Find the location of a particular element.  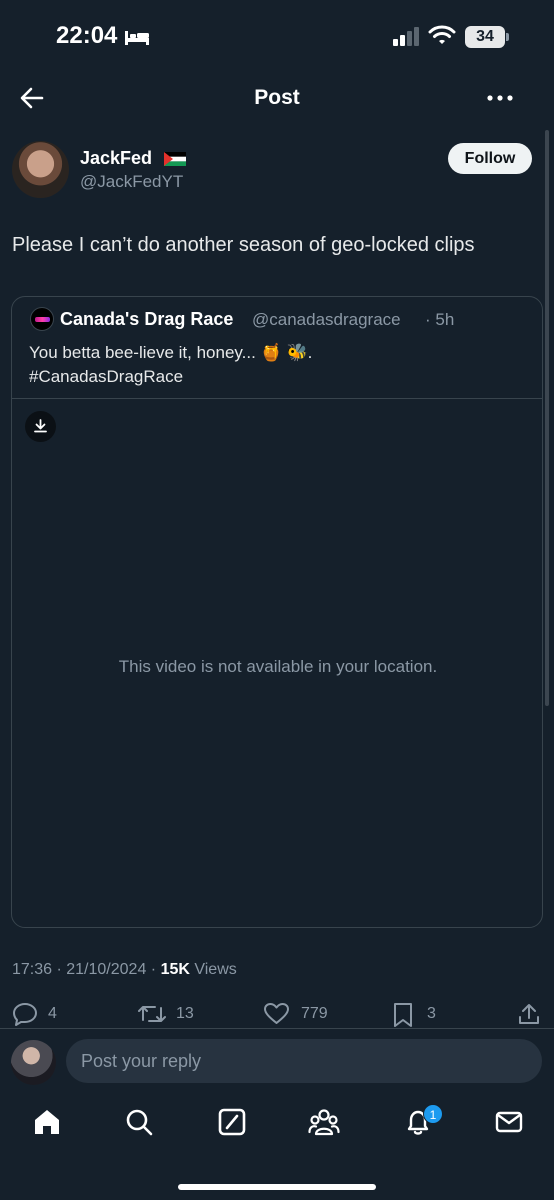

wifi-icon is located at coordinates (442, 34).